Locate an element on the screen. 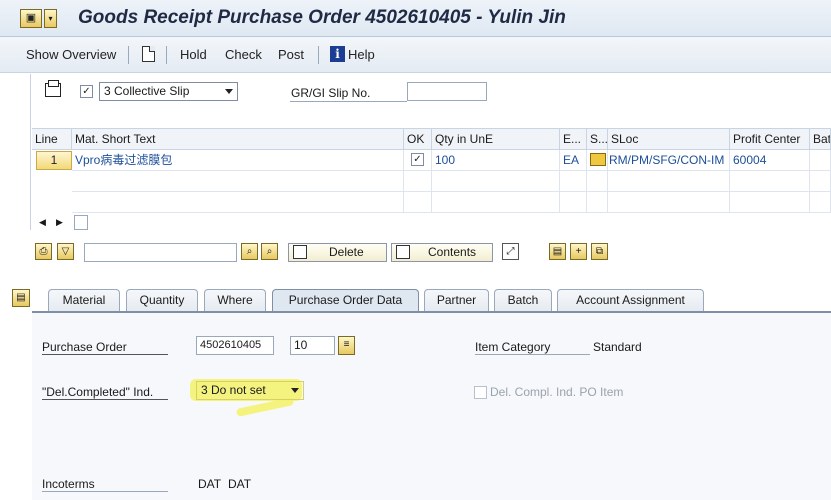 This screenshot has width=831, height=500. col-header-ok: OK is located at coordinates (418, 139).